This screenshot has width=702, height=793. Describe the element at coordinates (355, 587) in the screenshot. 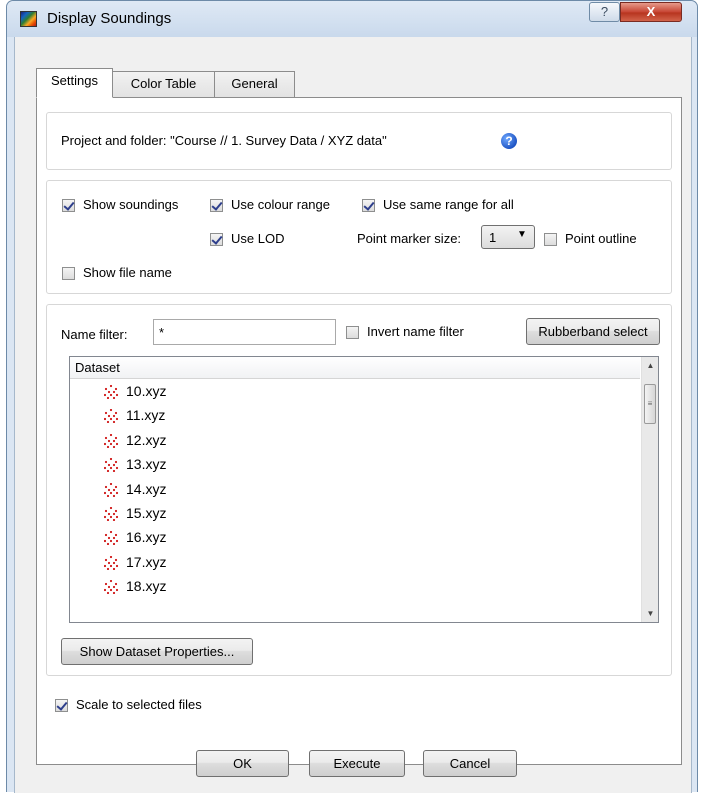

I see `dataset-list-item: 18.xyz` at that location.